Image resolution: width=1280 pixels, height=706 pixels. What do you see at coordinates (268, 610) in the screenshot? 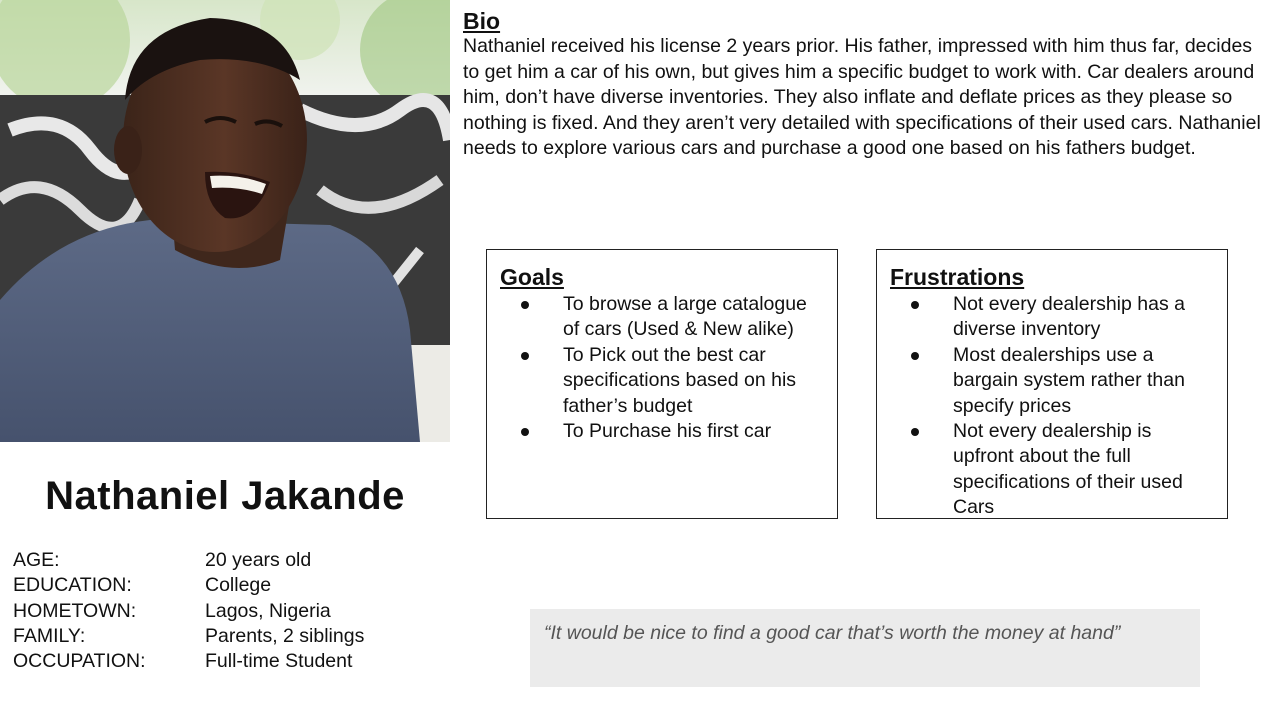
I see `info-value: Lagos, Nigeria` at bounding box center [268, 610].